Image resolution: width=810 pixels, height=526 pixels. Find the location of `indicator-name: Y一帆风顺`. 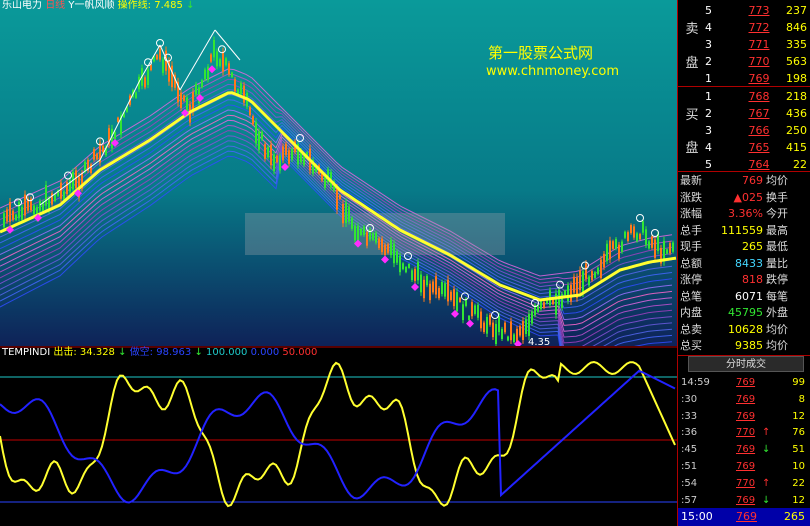

indicator-name: Y一帆风顺 is located at coordinates (91, 5).